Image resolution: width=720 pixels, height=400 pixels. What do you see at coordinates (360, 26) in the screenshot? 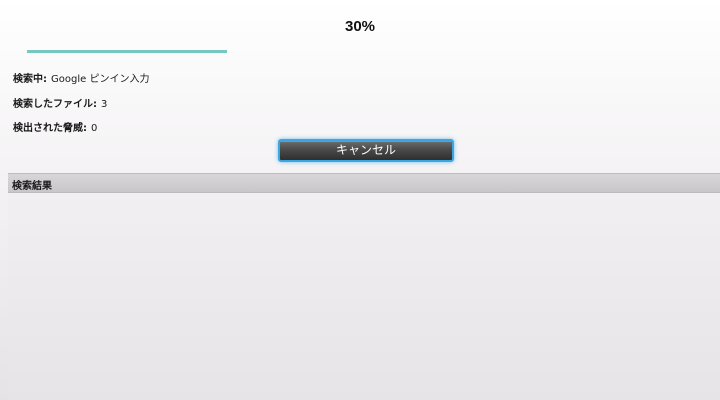
I see `progress-percent: 30%` at bounding box center [360, 26].